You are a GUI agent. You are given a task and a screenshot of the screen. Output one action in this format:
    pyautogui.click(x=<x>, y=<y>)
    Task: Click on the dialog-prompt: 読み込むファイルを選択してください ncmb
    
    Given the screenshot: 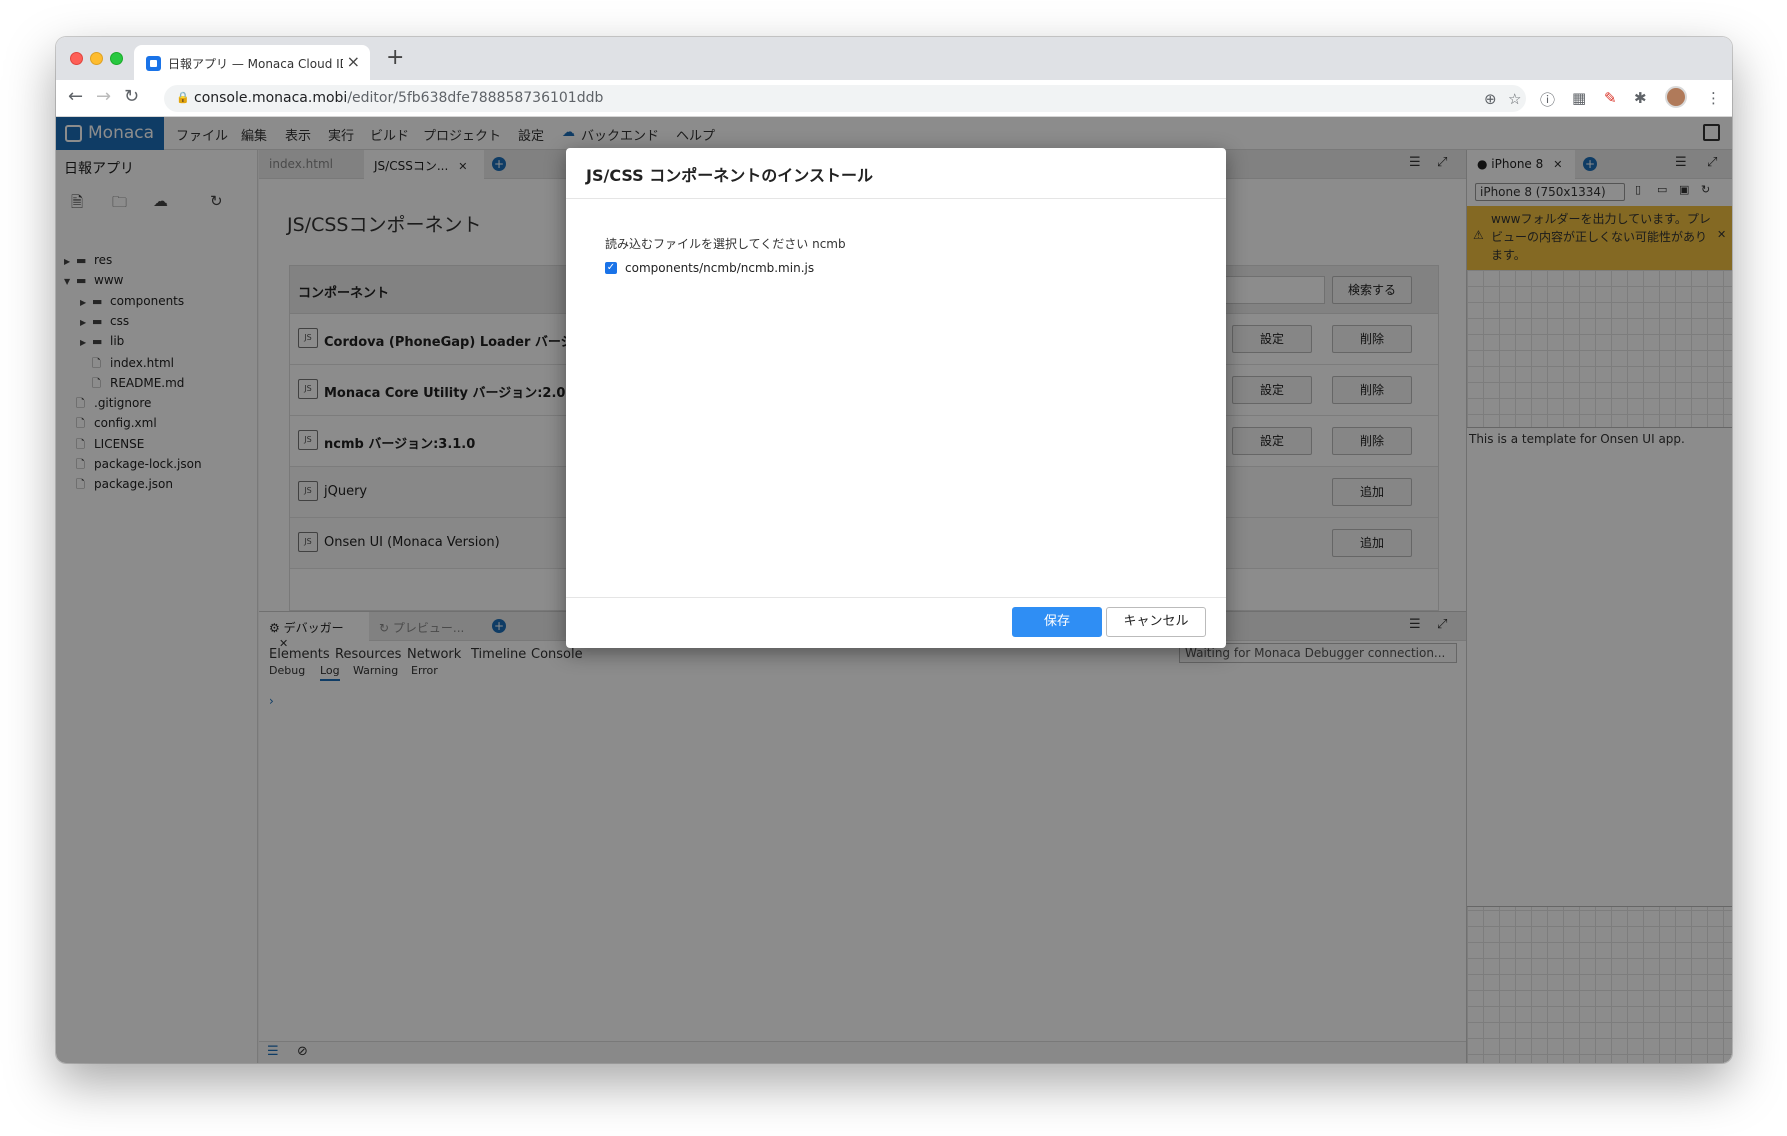 What is the action you would take?
    pyautogui.click(x=725, y=244)
    